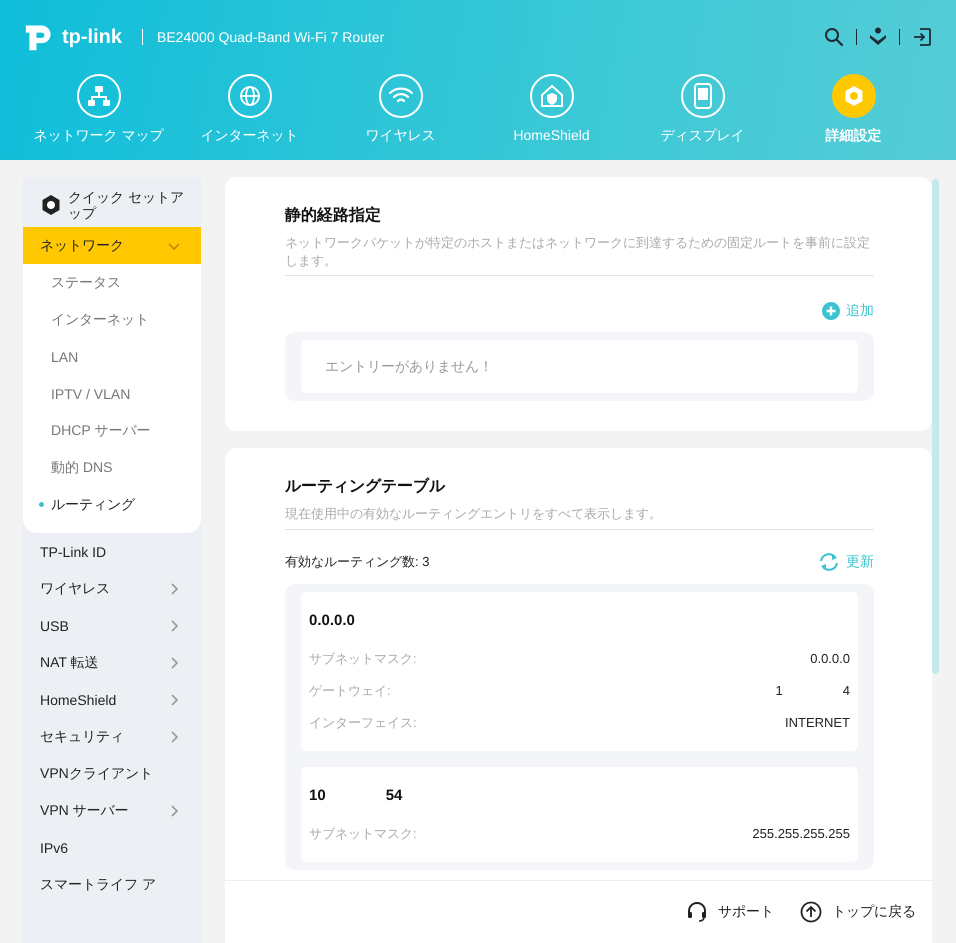  Describe the element at coordinates (112, 283) in the screenshot. I see `submenu-item: ステータス` at that location.